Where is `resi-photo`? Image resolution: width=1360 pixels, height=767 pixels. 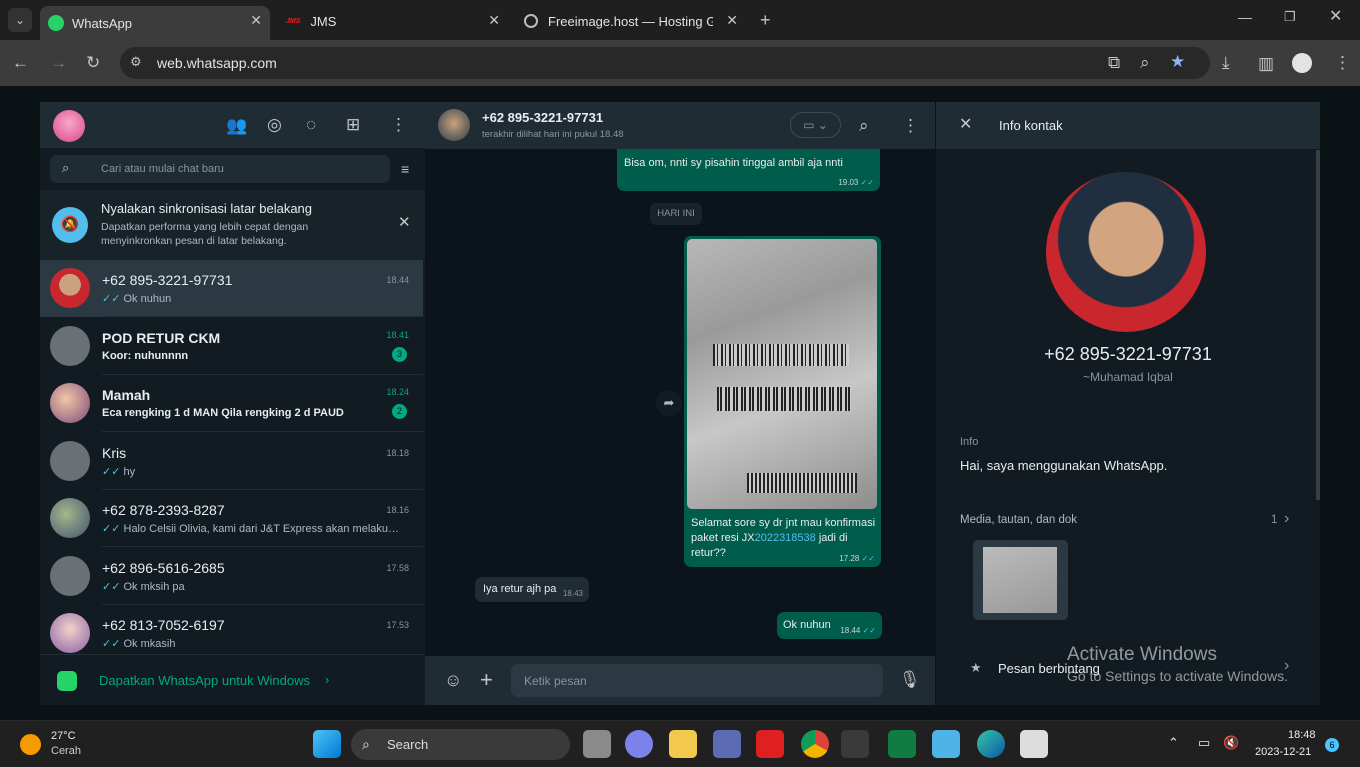
resi-photo is located at coordinates (782, 374).